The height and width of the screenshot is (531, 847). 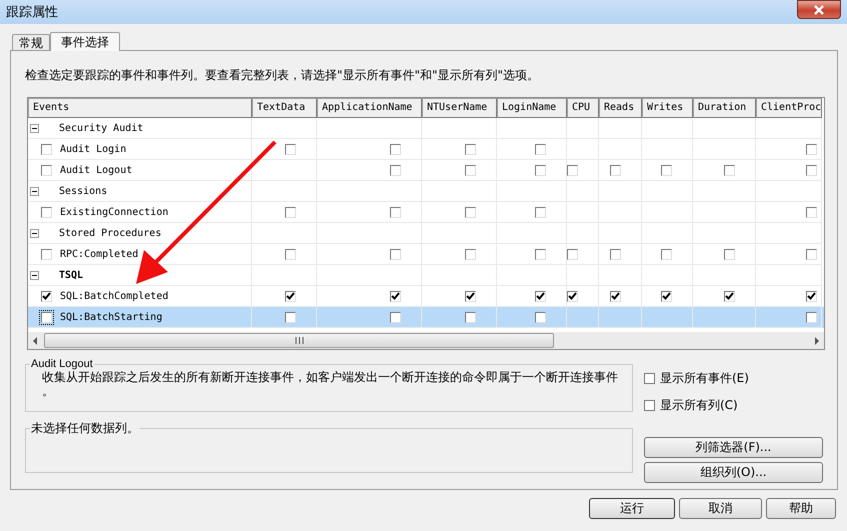 What do you see at coordinates (801, 508) in the screenshot?
I see `dialog-button: 帮助` at bounding box center [801, 508].